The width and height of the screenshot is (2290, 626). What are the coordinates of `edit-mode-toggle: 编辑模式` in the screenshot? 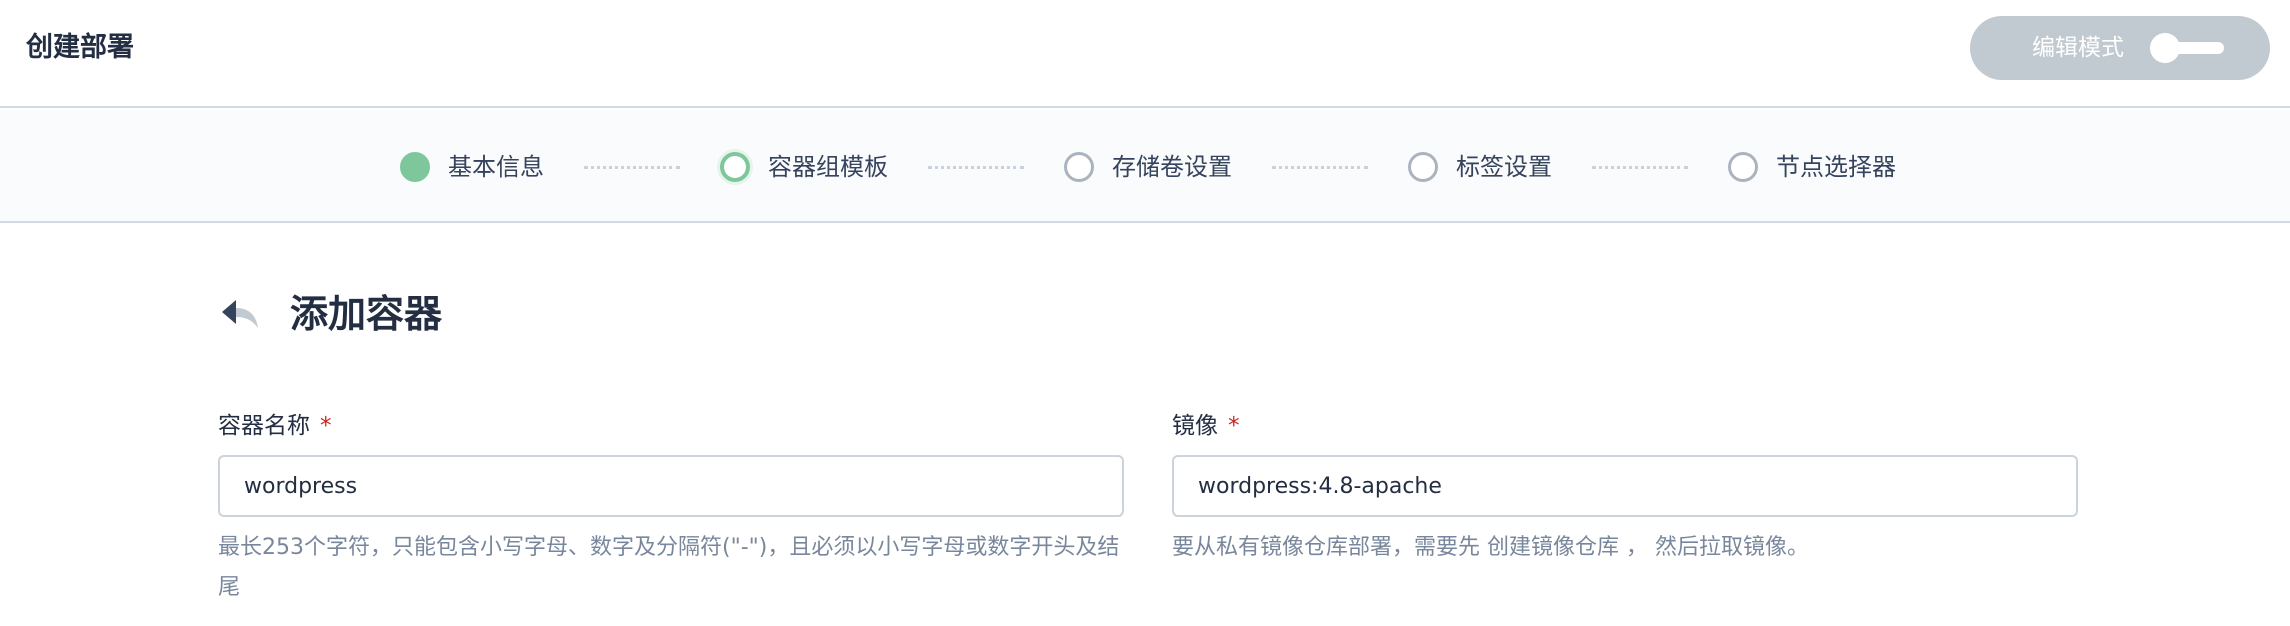 It's located at (2120, 48).